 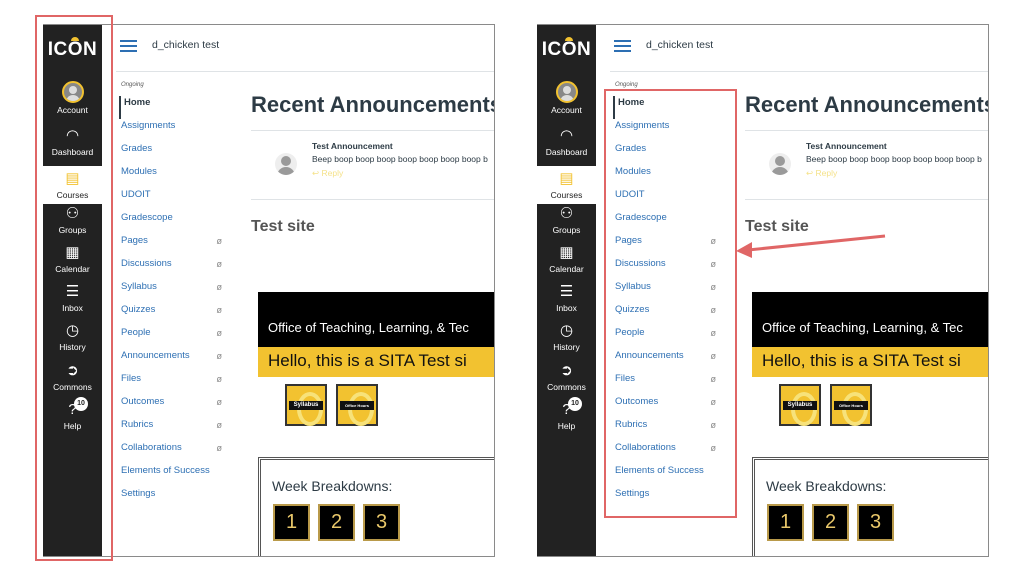 I want to click on course-nav-outcomes: Outcomes ø, so click(x=173, y=406).